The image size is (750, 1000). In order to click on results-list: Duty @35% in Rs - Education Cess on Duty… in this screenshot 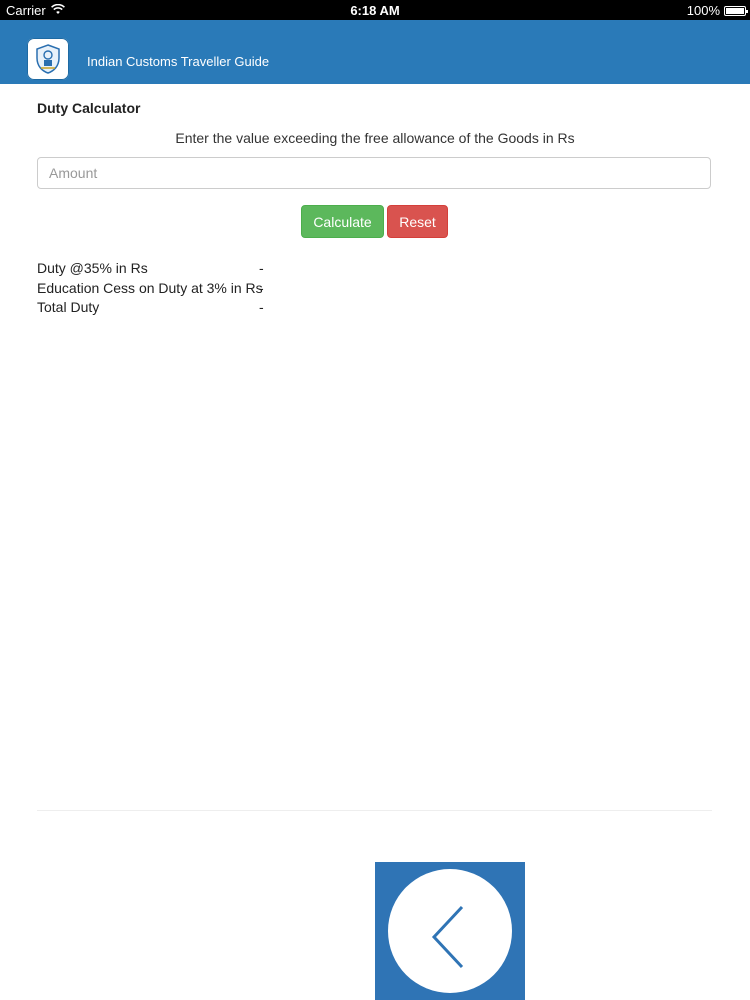, I will do `click(157, 288)`.